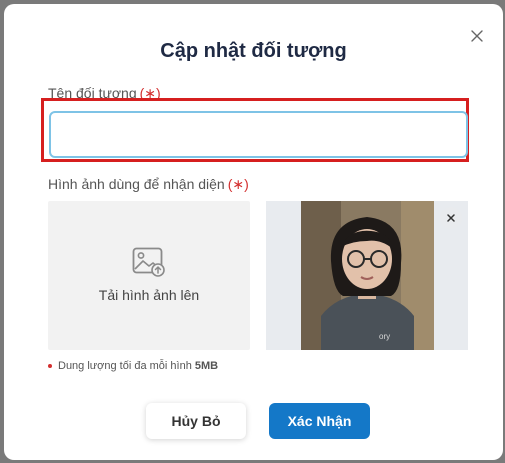  I want to click on required-mark: (∗), so click(238, 184).